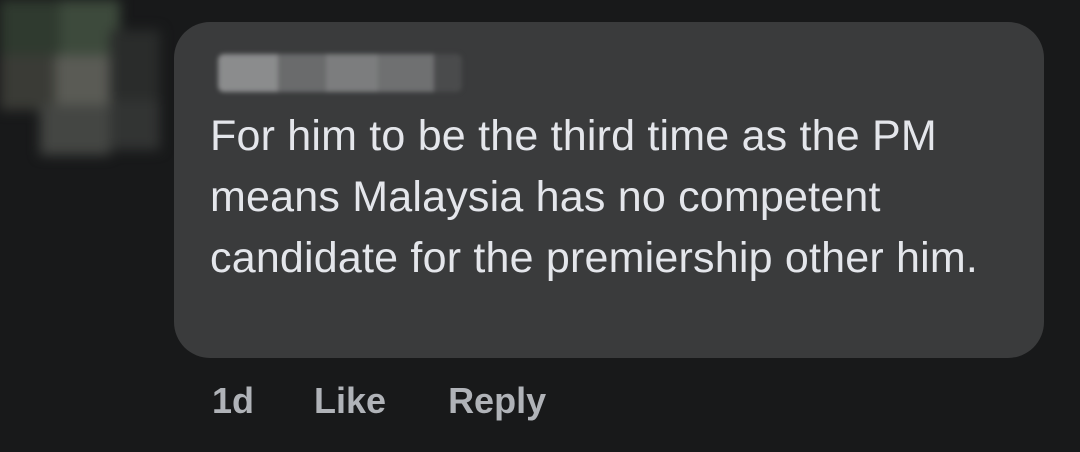 The height and width of the screenshot is (452, 1080). What do you see at coordinates (84, 80) in the screenshot?
I see `avatar` at bounding box center [84, 80].